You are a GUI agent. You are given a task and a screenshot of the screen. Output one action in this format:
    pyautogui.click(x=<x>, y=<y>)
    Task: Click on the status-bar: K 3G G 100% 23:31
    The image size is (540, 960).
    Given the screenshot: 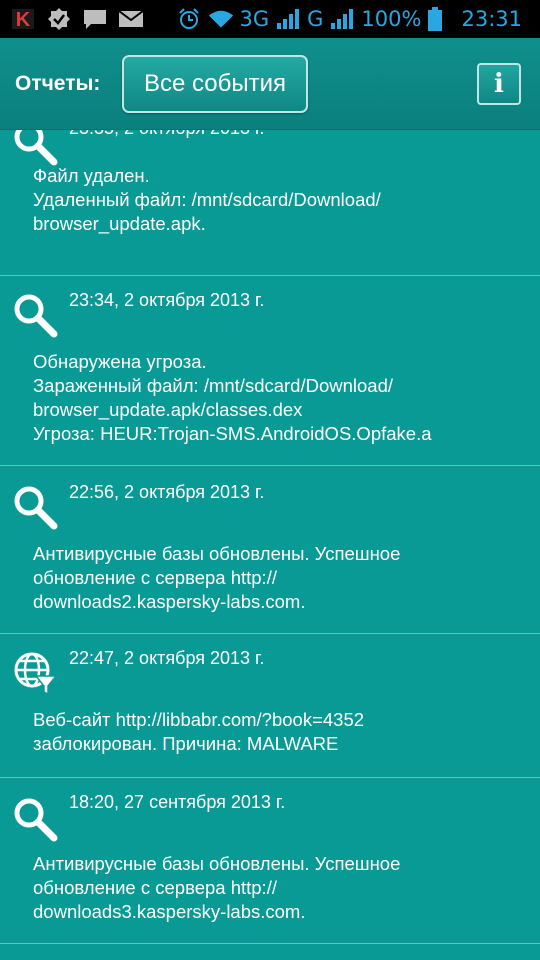 What is the action you would take?
    pyautogui.click(x=270, y=19)
    